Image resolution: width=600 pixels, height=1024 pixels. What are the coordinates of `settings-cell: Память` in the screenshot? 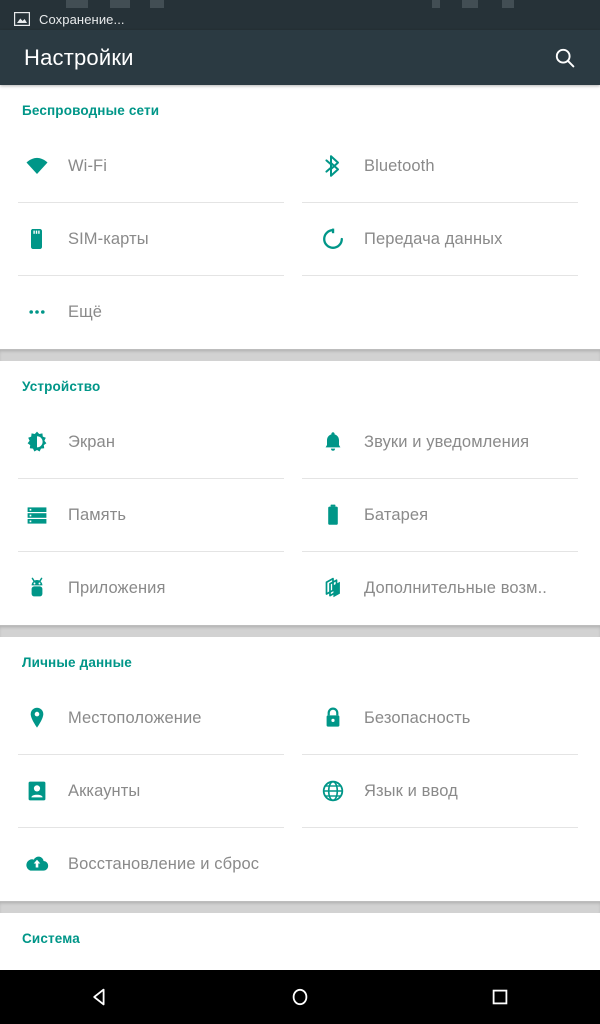 It's located at (150, 515).